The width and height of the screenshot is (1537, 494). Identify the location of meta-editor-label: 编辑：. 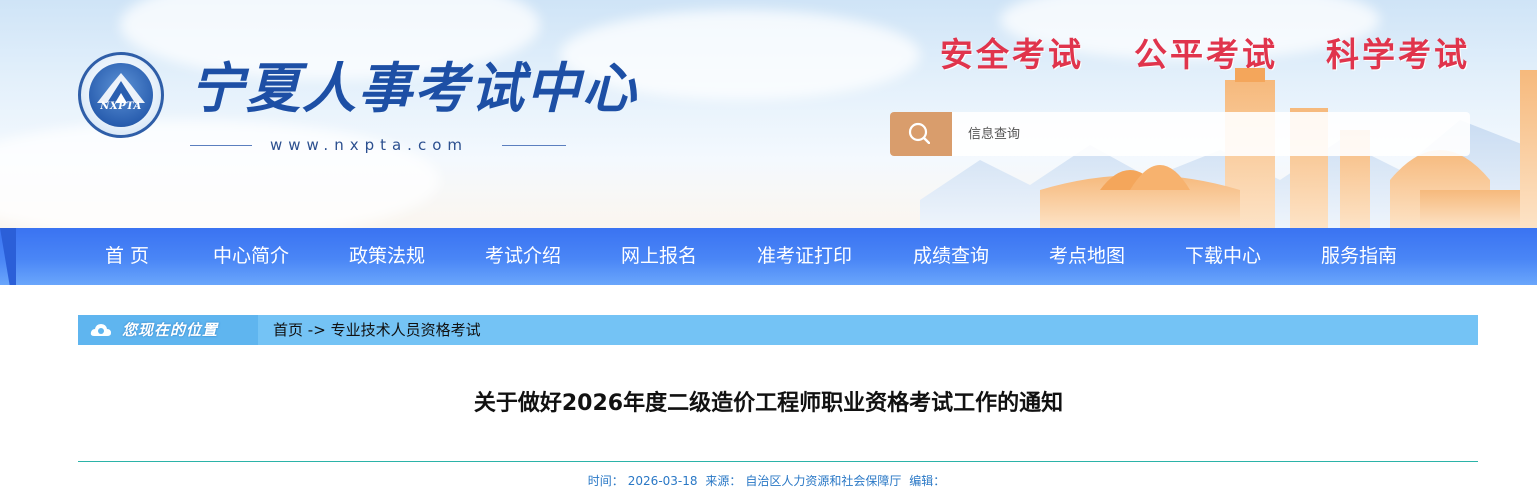
(927, 481).